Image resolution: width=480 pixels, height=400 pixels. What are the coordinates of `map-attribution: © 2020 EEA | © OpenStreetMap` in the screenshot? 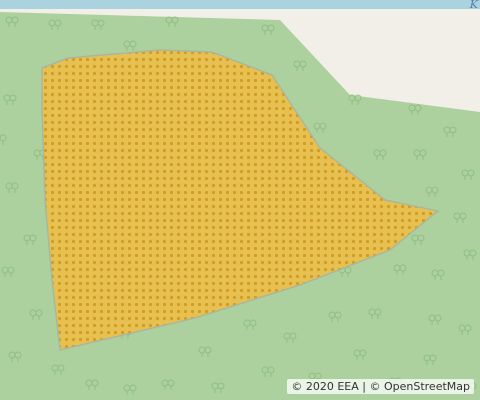 It's located at (380, 386).